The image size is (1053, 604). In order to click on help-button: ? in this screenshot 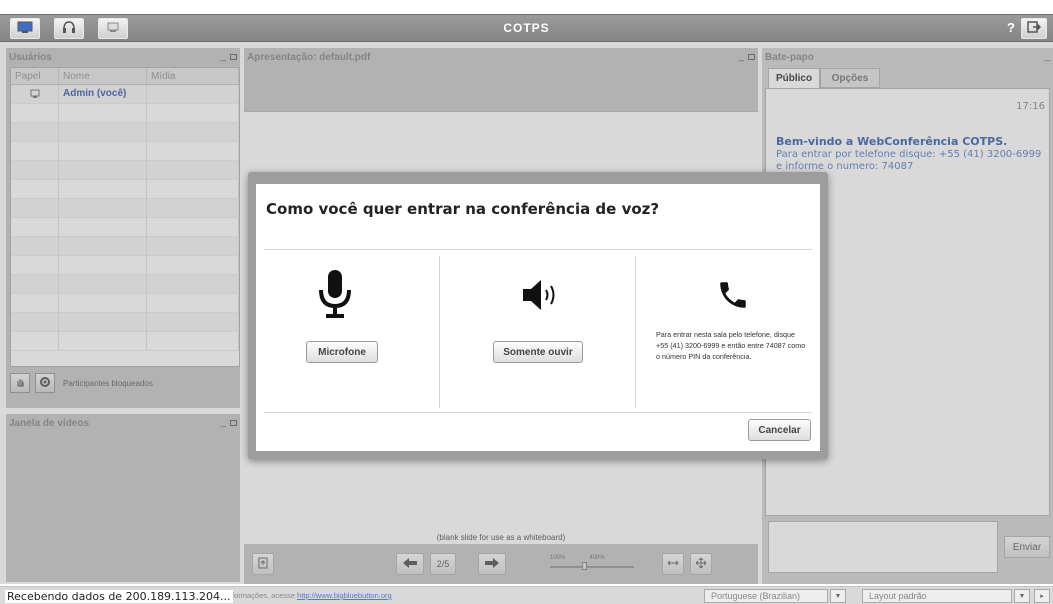, I will do `click(1011, 27)`.